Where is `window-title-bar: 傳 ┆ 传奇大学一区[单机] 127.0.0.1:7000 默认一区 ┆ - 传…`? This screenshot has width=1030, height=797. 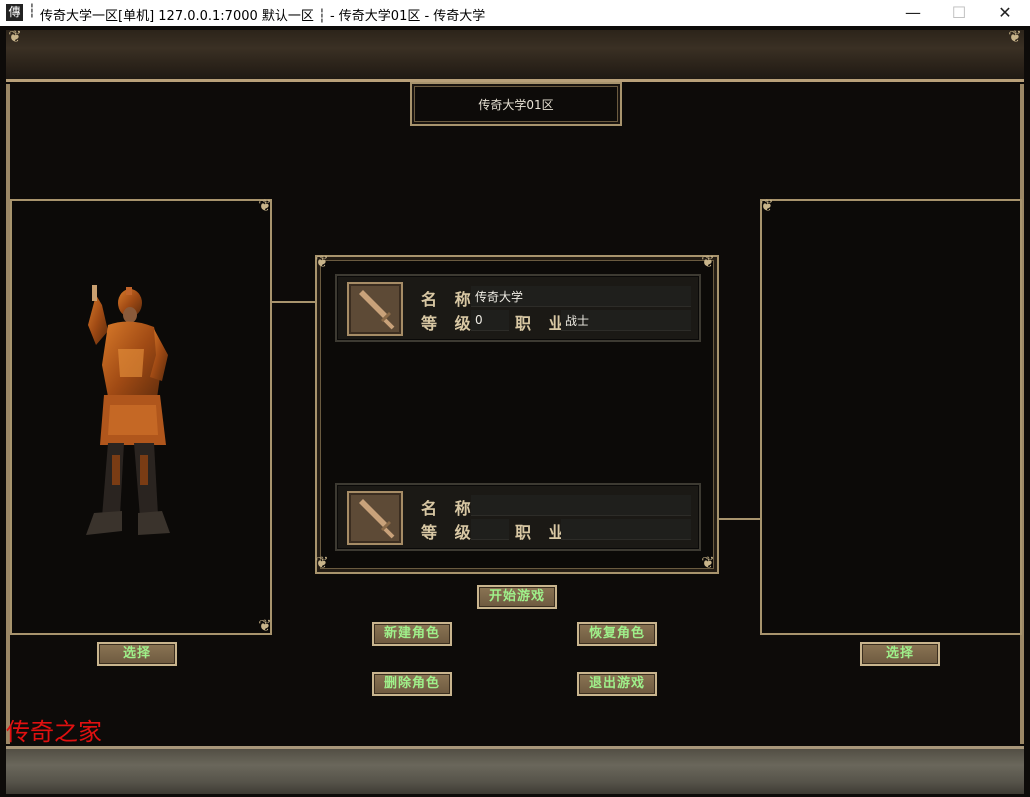 window-title-bar: 傳 ┆ 传奇大学一区[单机] 127.0.0.1:7000 默认一区 ┆ - 传… is located at coordinates (515, 13).